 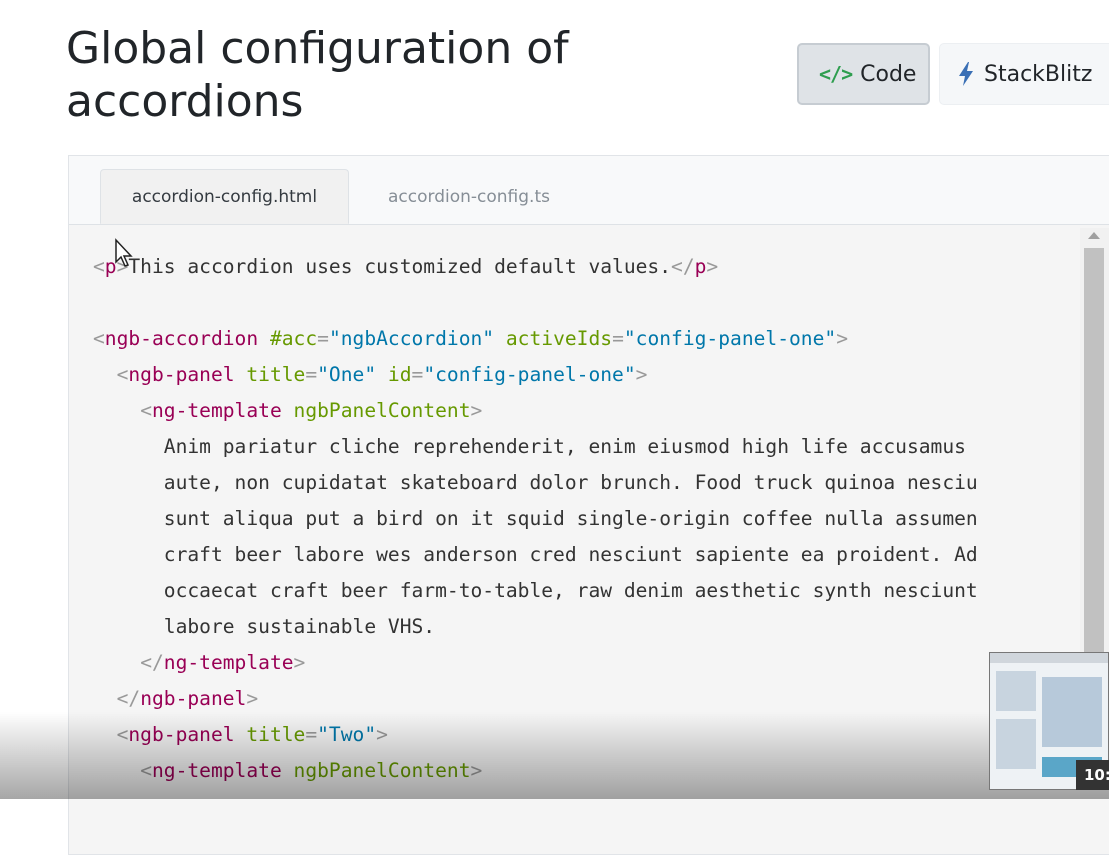 What do you see at coordinates (411, 338) in the screenshot?
I see `code-token-str: "ngbAccordion"` at bounding box center [411, 338].